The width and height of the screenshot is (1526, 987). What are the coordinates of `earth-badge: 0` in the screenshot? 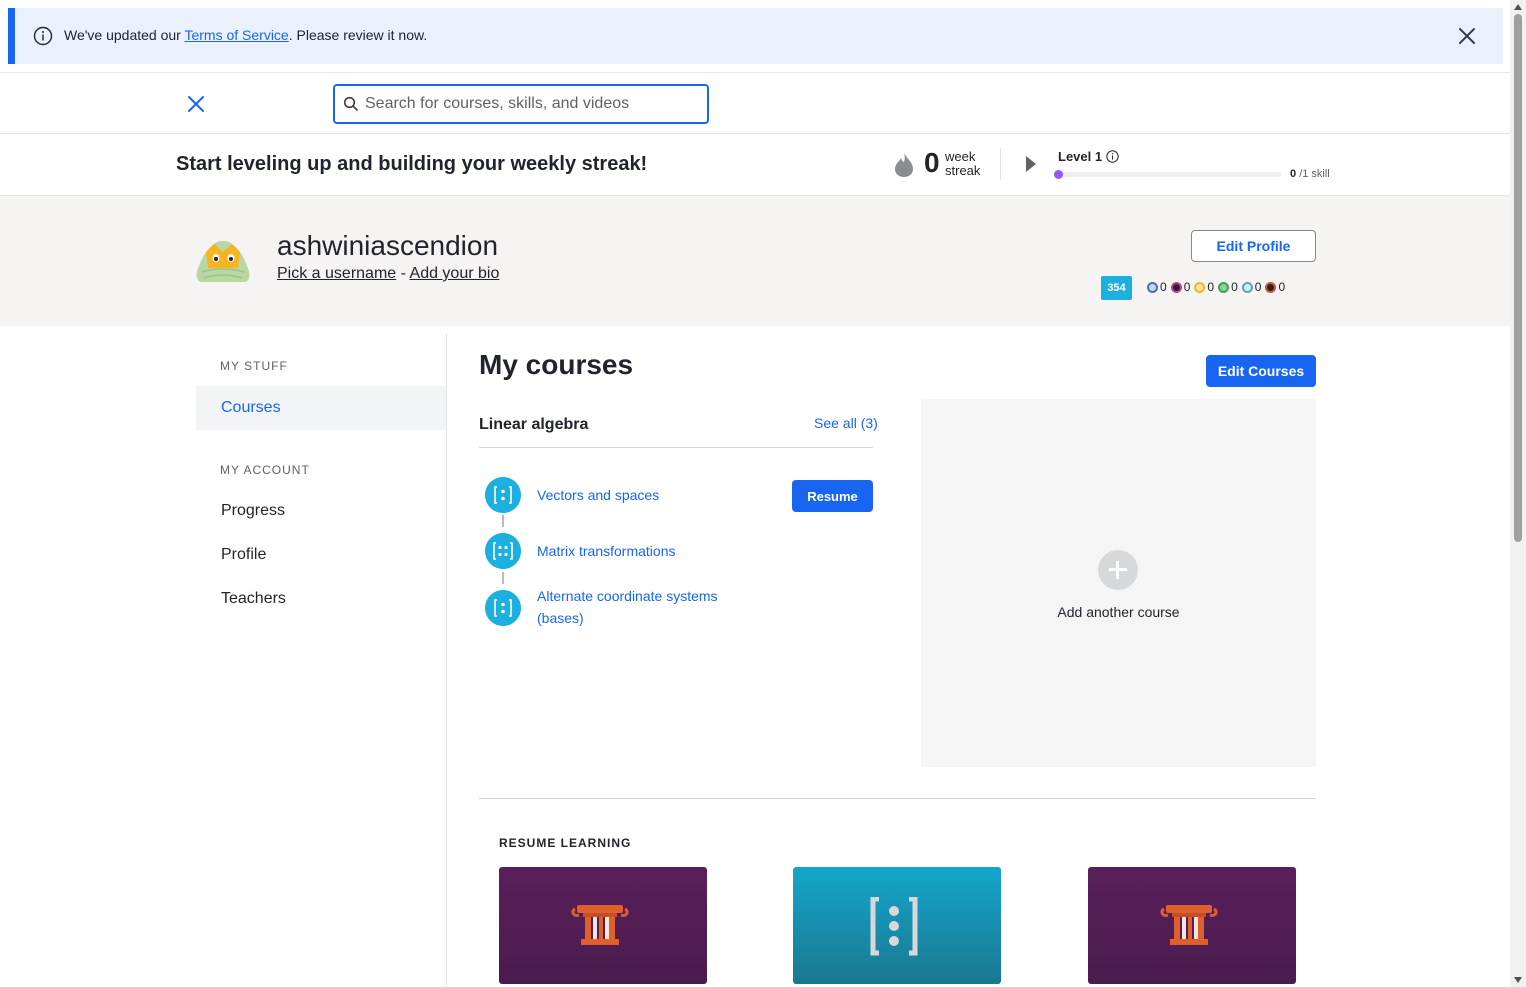 It's located at (1204, 287).